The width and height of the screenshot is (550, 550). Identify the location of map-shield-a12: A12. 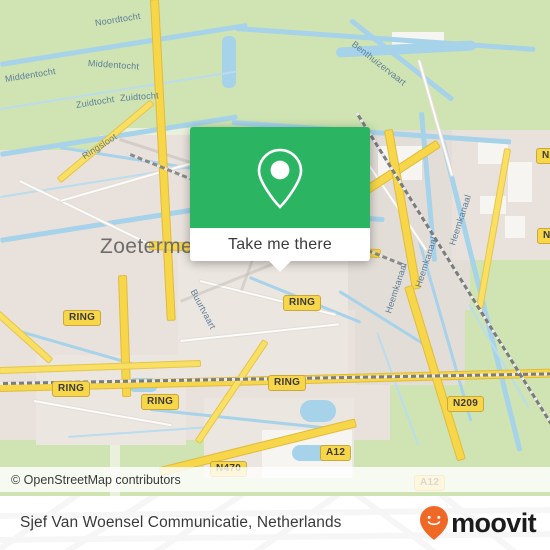
(336, 453).